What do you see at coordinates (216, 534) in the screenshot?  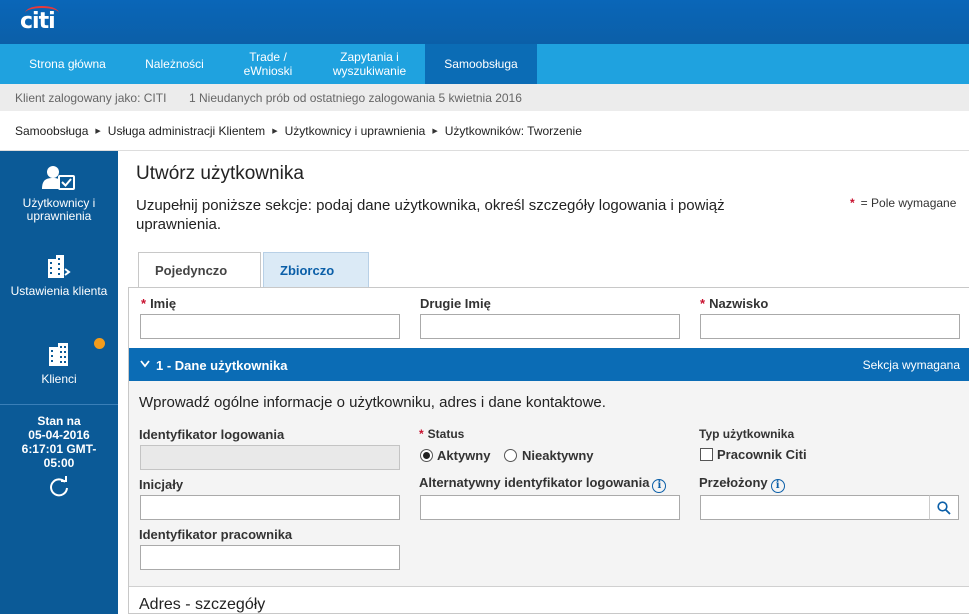 I see `employee-id-label: Identyfikator pracownika` at bounding box center [216, 534].